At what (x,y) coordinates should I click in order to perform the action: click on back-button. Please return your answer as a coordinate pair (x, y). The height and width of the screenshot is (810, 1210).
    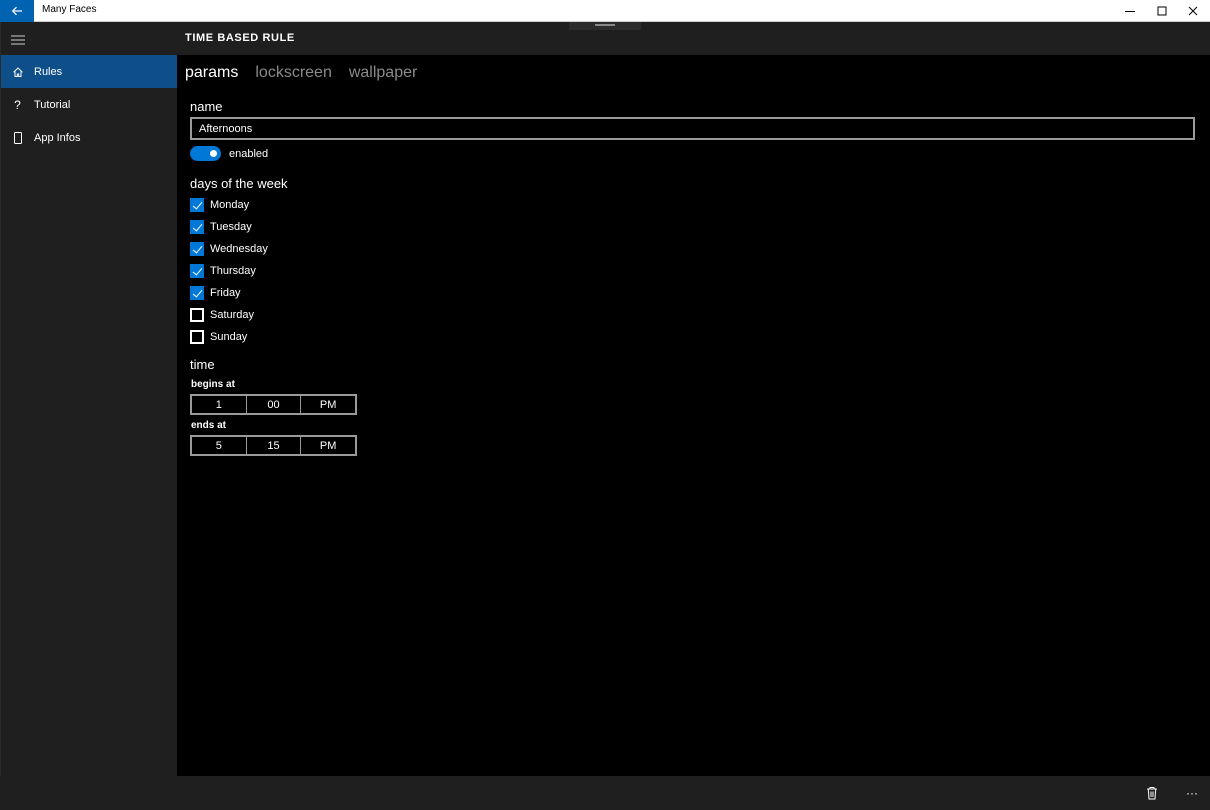
    Looking at the image, I should click on (17, 11).